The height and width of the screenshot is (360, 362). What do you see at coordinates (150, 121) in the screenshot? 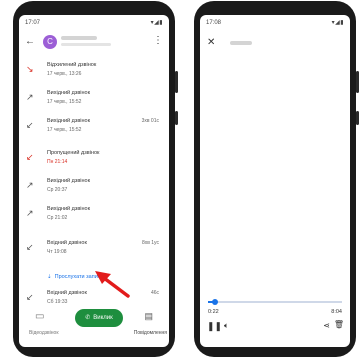
I see `call-duration: 3хв 01с` at bounding box center [150, 121].